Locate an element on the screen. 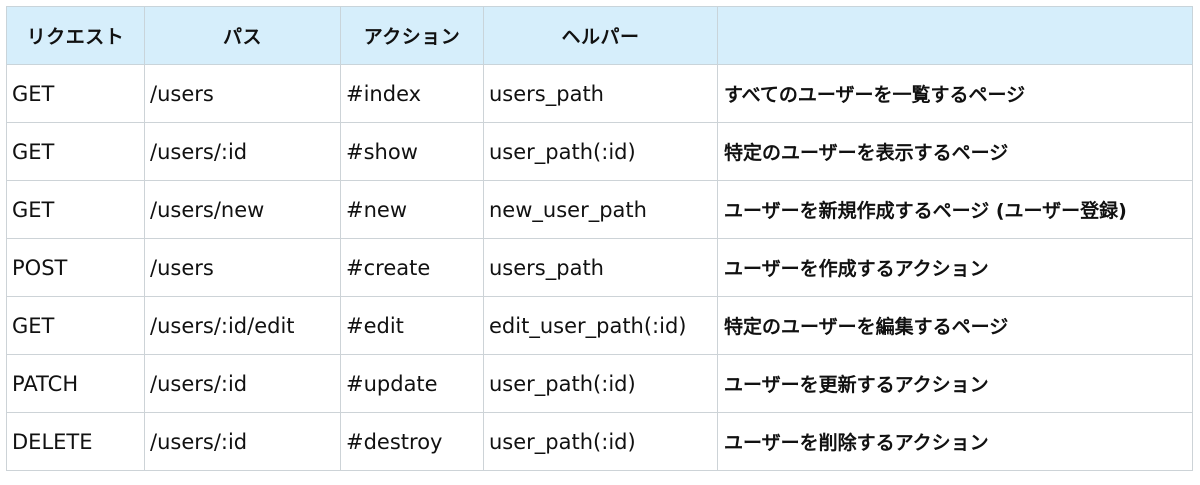 The image size is (1200, 485). cell-action: #update is located at coordinates (412, 383).